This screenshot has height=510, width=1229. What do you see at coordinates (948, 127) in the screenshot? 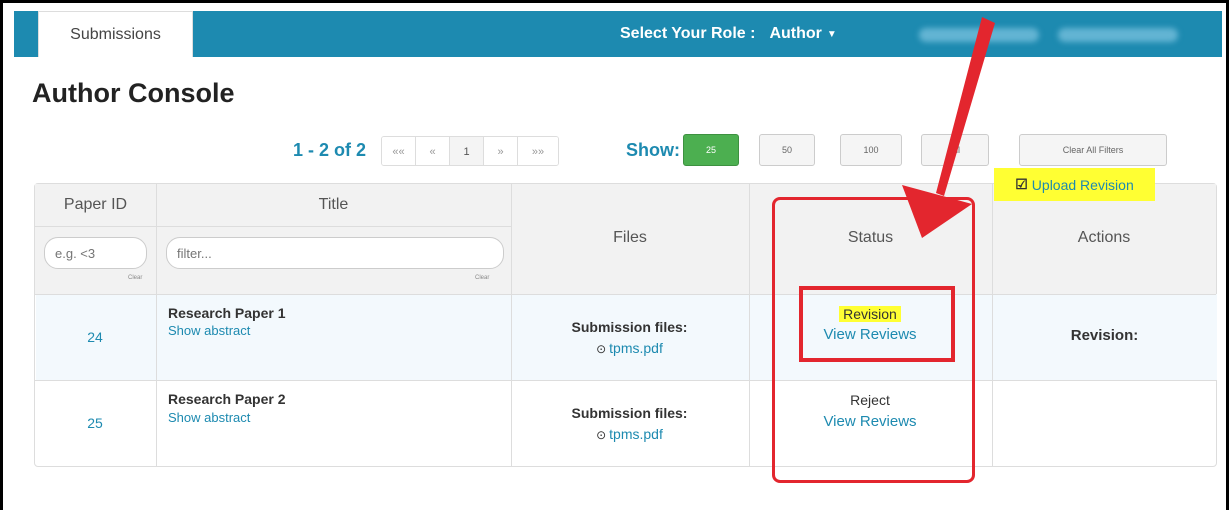
I see `annotation-arrow-icon` at bounding box center [948, 127].